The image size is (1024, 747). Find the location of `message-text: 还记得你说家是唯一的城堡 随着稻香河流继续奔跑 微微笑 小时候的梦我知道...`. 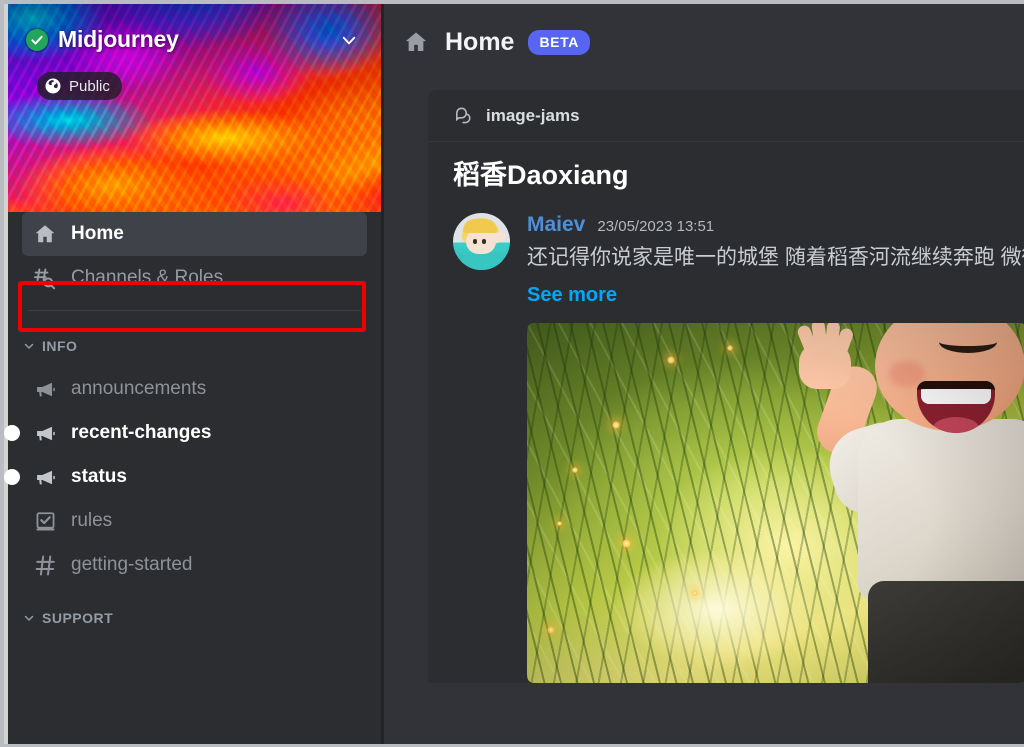

message-text: 还记得你说家是唯一的城堡 随着稻香河流继续奔跑 微微笑 小时候的梦我知道... is located at coordinates (775, 258).